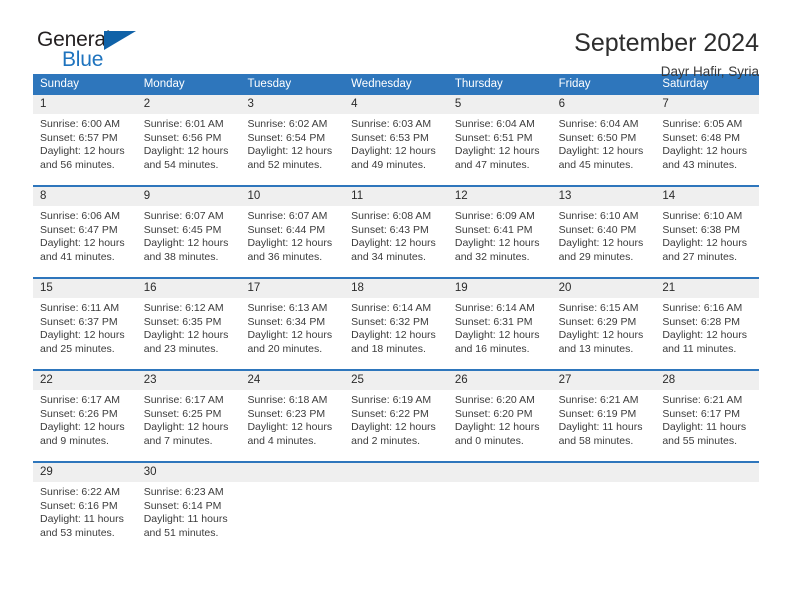  What do you see at coordinates (707, 472) in the screenshot?
I see `day-number-band` at bounding box center [707, 472].